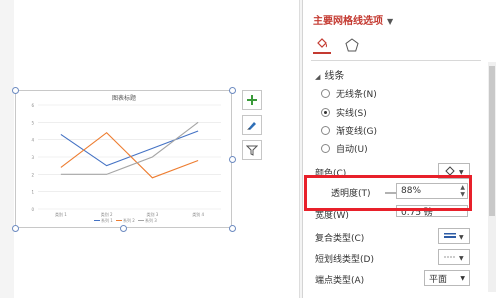 Image resolution: width=500 pixels, height=298 pixels. Describe the element at coordinates (130, 214) in the screenshot. I see `chart-x-ticks: 类别 1 类别 2 类别 3 类别 4` at that location.